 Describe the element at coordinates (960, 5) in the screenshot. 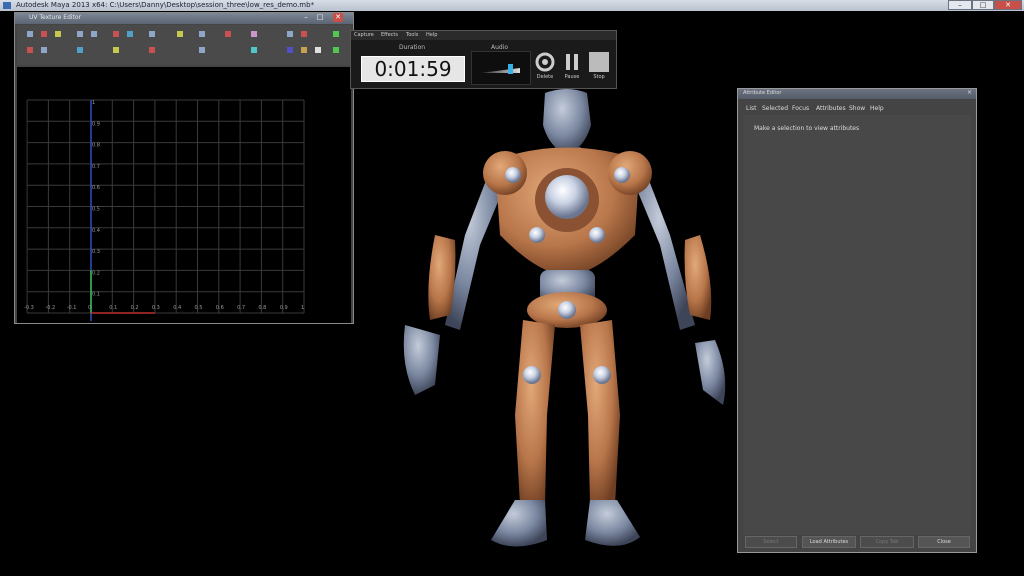

I see `minimize-button: –` at that location.